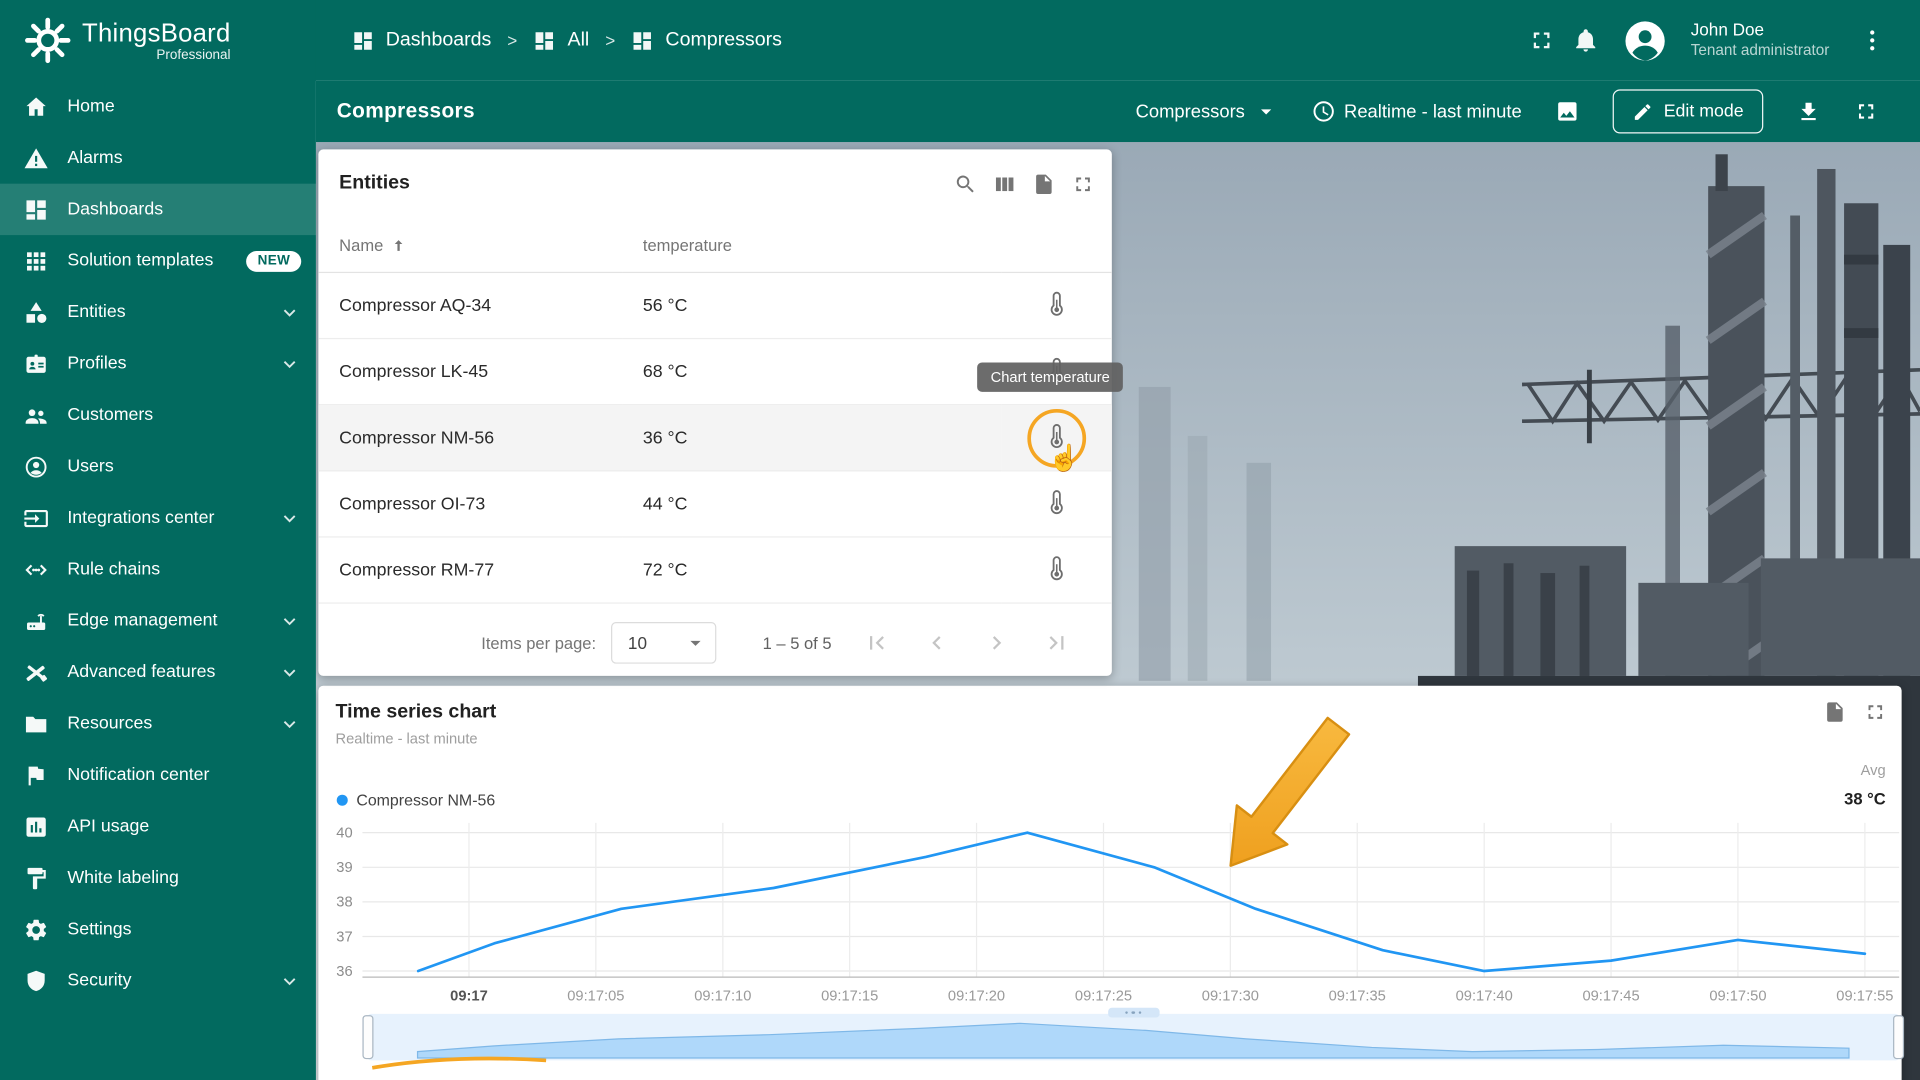 The height and width of the screenshot is (1080, 1920). Describe the element at coordinates (561, 40) in the screenshot. I see `breadcrumb-item-all: All` at that location.